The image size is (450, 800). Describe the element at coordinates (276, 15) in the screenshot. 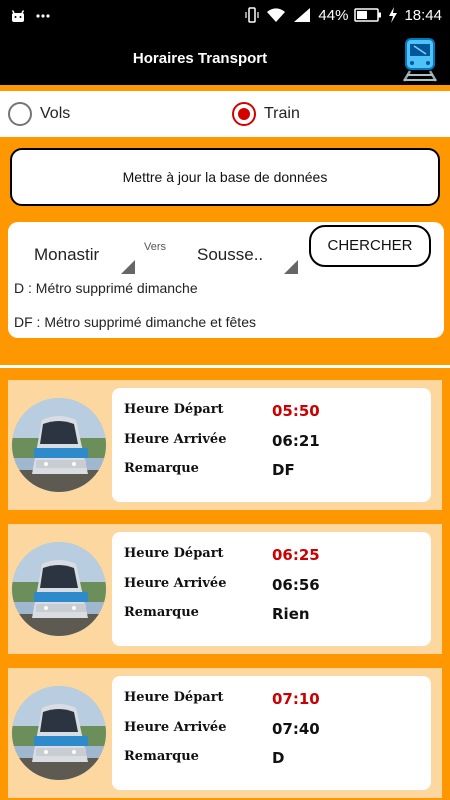

I see `wifi-icon` at that location.